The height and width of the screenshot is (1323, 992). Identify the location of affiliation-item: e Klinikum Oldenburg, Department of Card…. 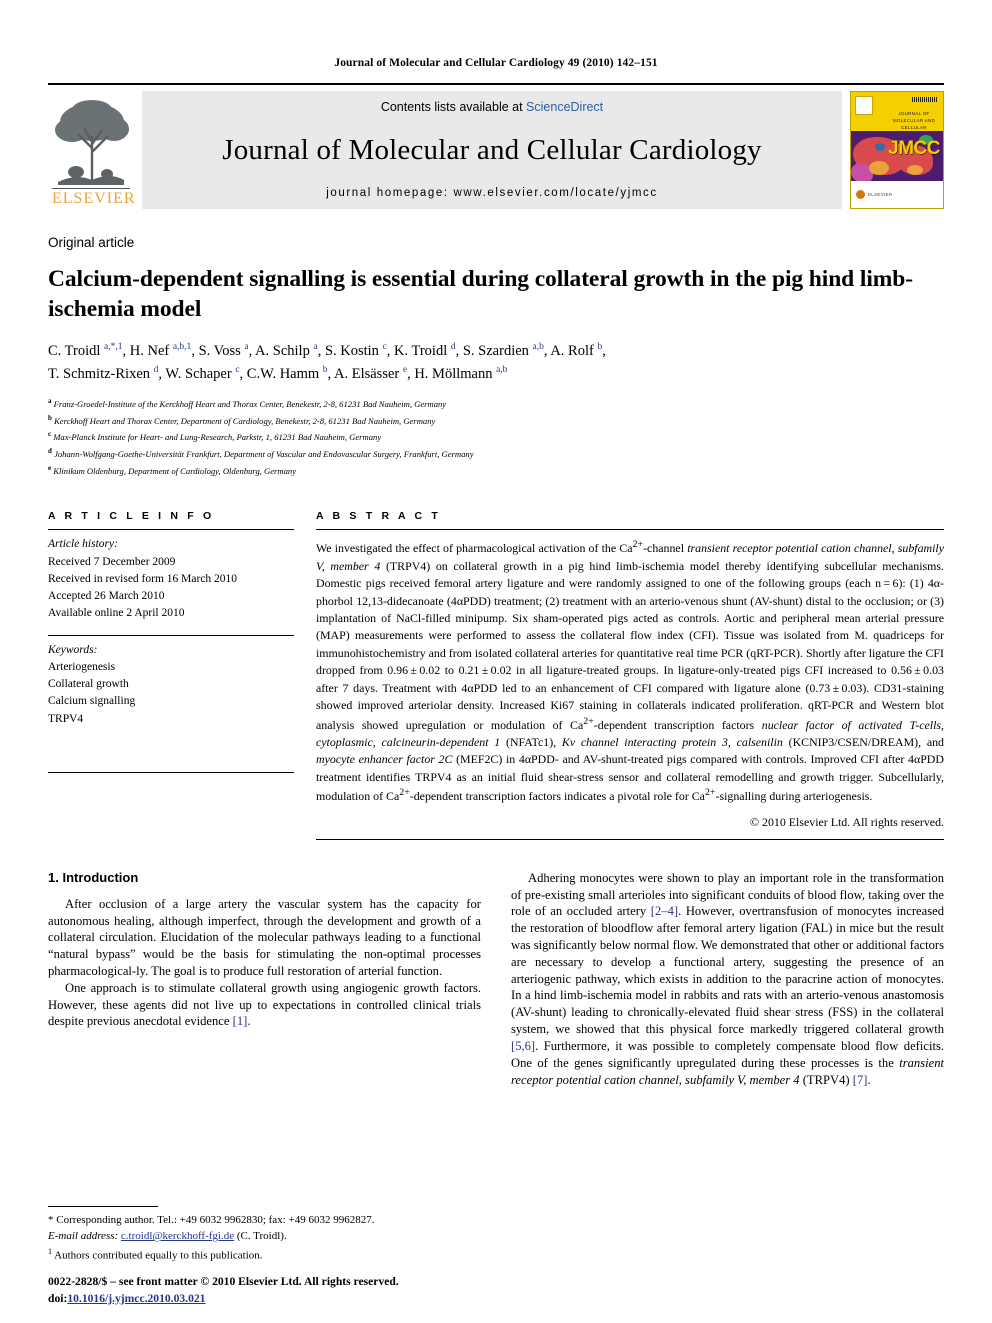
(496, 470).